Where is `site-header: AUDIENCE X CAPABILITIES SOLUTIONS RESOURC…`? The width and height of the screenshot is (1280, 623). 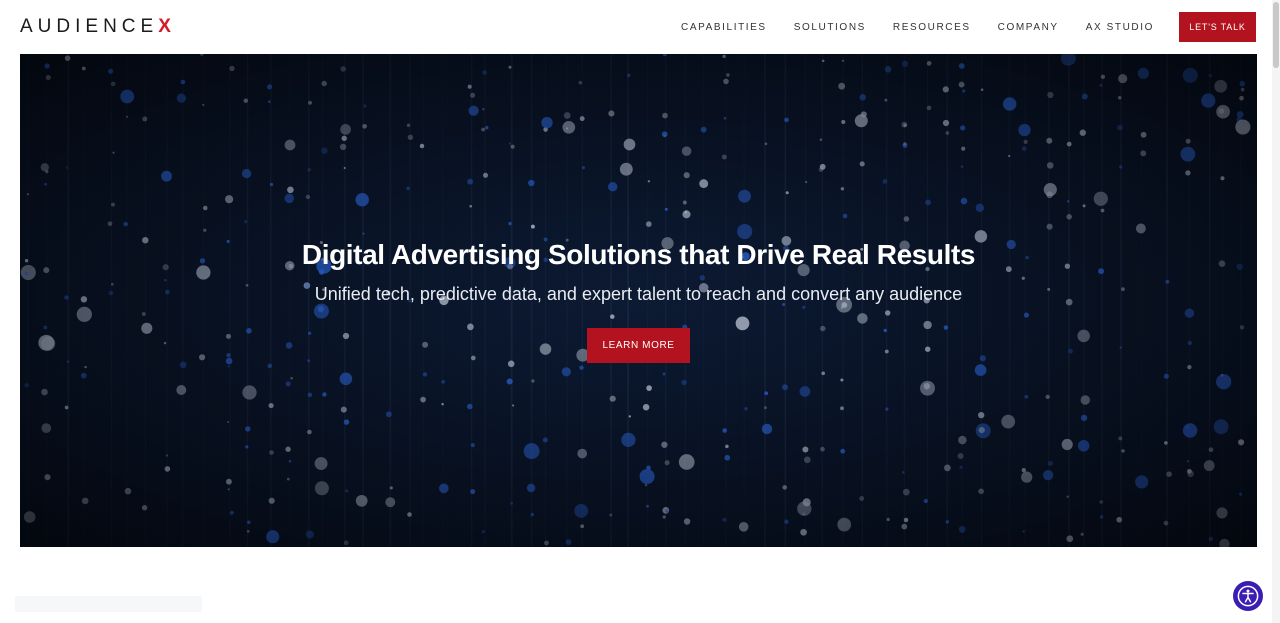 site-header: AUDIENCE X CAPABILITIES SOLUTIONS RESOURC… is located at coordinates (640, 27).